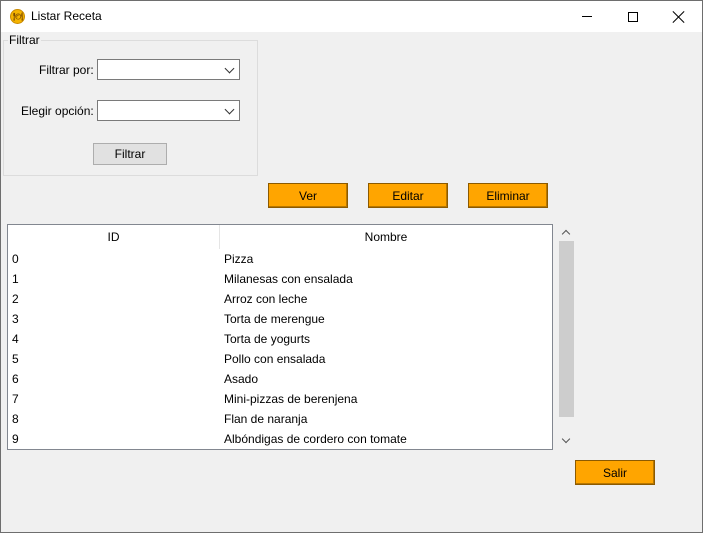 Image resolution: width=703 pixels, height=533 pixels. I want to click on close-icon, so click(679, 17).